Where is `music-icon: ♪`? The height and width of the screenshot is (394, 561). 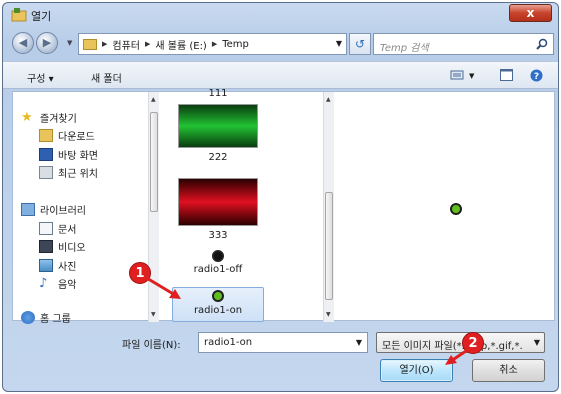 music-icon: ♪ is located at coordinates (43, 283).